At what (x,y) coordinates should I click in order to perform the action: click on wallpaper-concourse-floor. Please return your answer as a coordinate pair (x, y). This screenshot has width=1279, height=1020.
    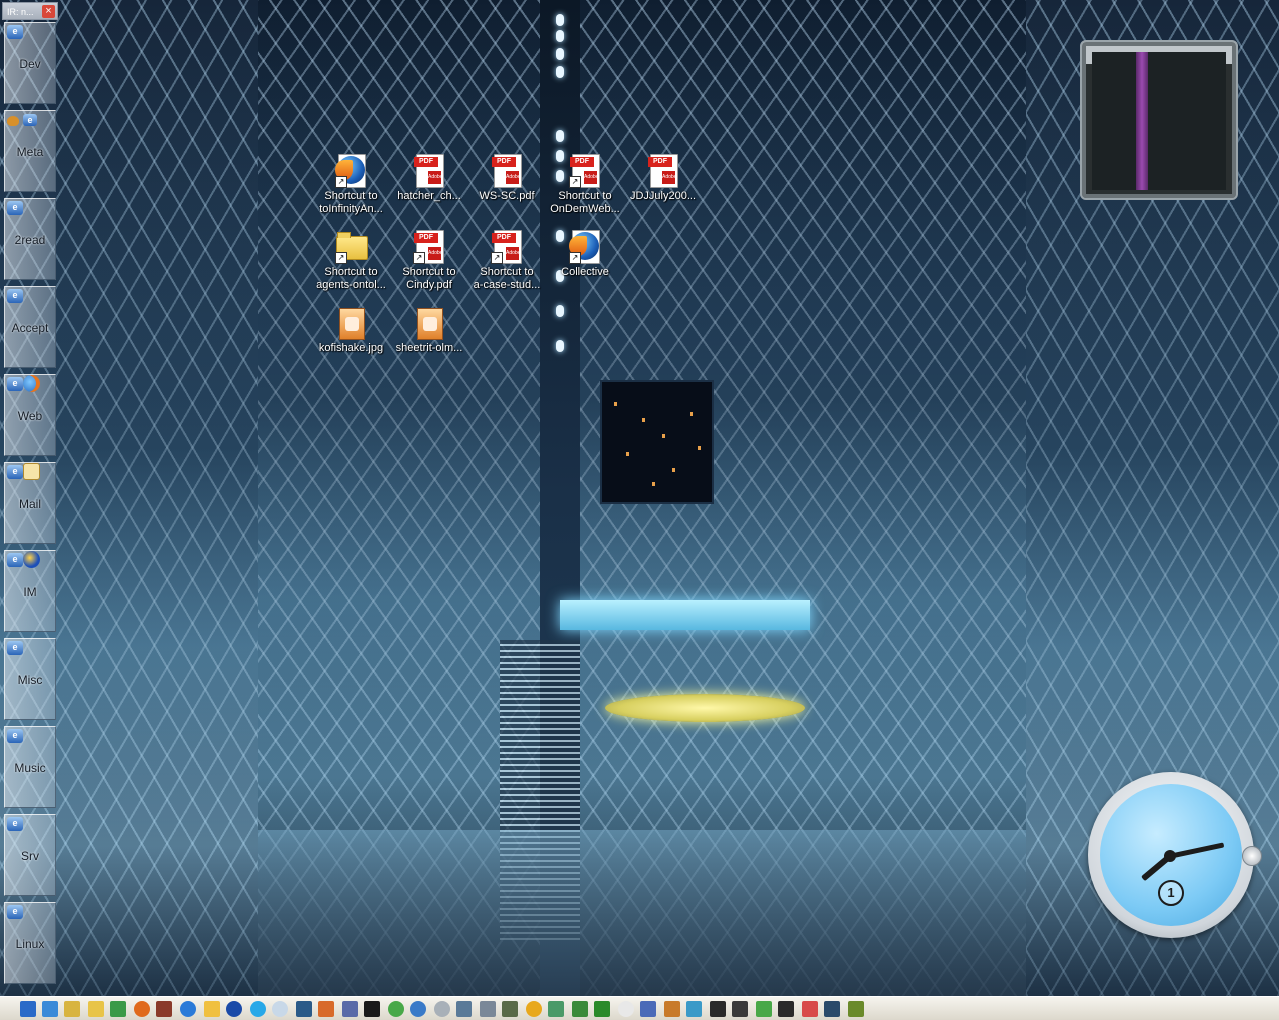
    Looking at the image, I should click on (642, 913).